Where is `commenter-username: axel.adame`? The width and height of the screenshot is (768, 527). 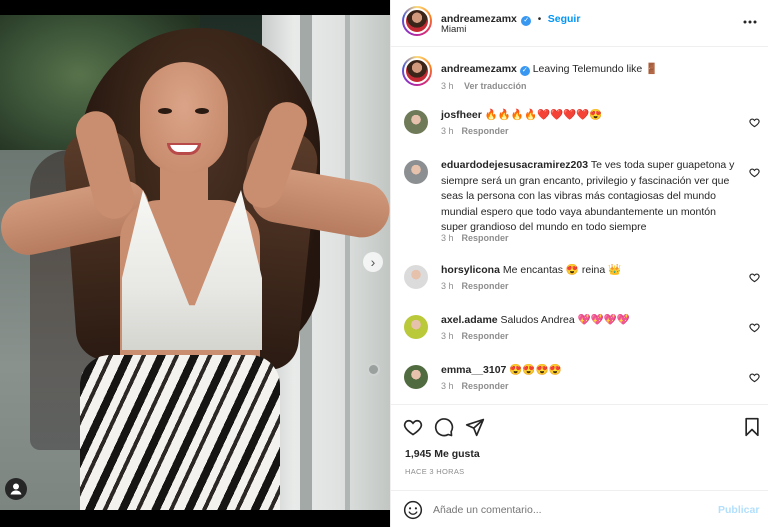 commenter-username: axel.adame is located at coordinates (469, 320).